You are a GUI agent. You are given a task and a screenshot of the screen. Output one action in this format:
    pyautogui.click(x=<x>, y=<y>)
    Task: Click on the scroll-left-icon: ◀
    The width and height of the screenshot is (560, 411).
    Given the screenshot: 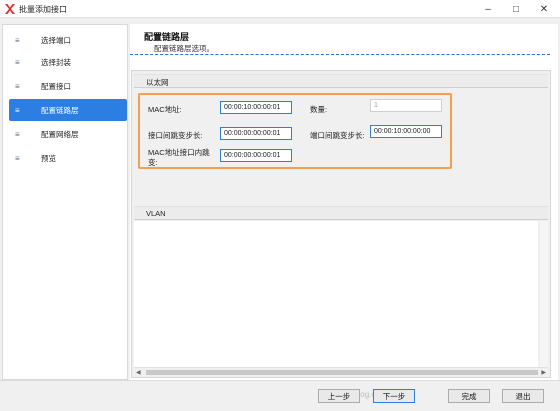 What is the action you would take?
    pyautogui.click(x=138, y=372)
    